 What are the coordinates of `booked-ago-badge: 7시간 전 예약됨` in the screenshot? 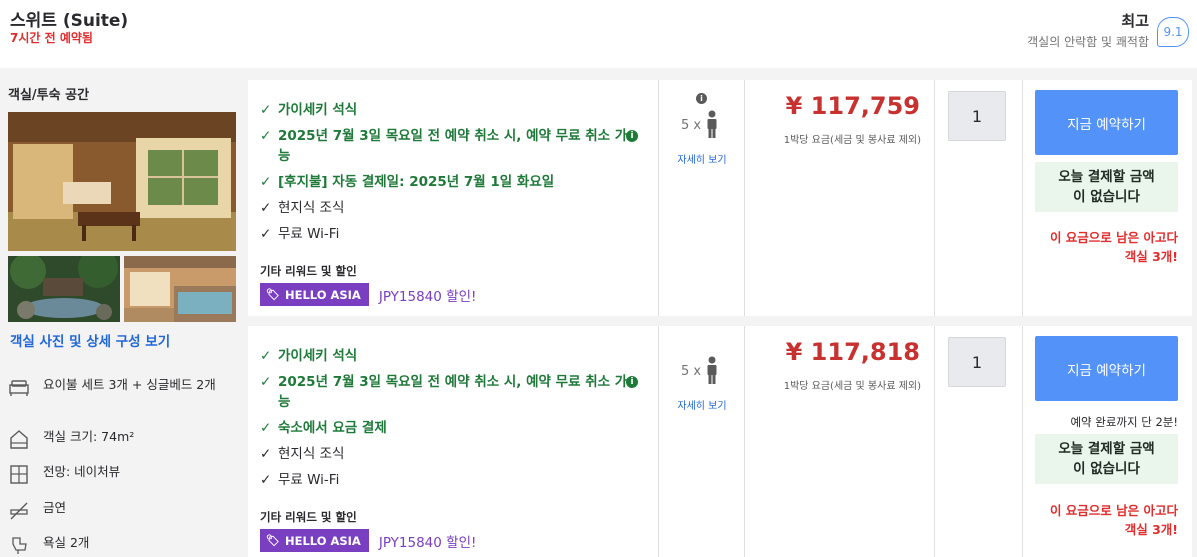 It's located at (51, 38).